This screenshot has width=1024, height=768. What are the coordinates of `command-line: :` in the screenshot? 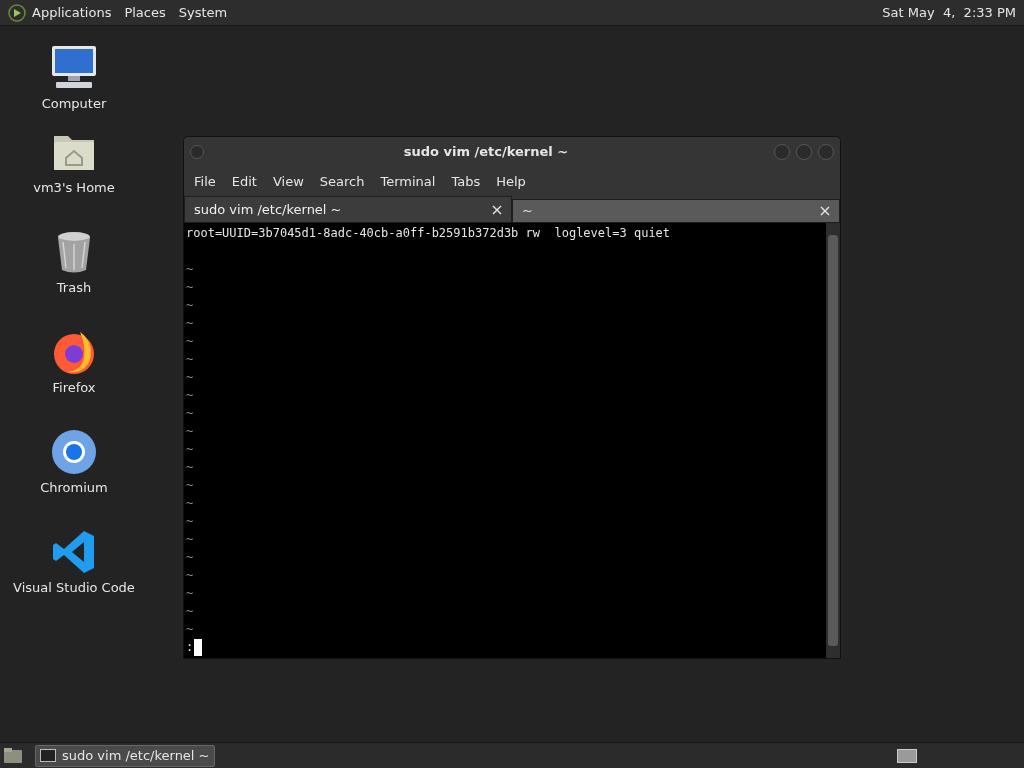 It's located at (190, 647).